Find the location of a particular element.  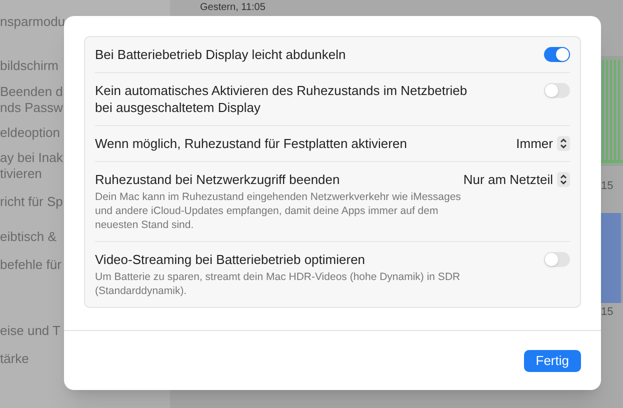

timestamp: Gestern, 11:05 is located at coordinates (233, 8).